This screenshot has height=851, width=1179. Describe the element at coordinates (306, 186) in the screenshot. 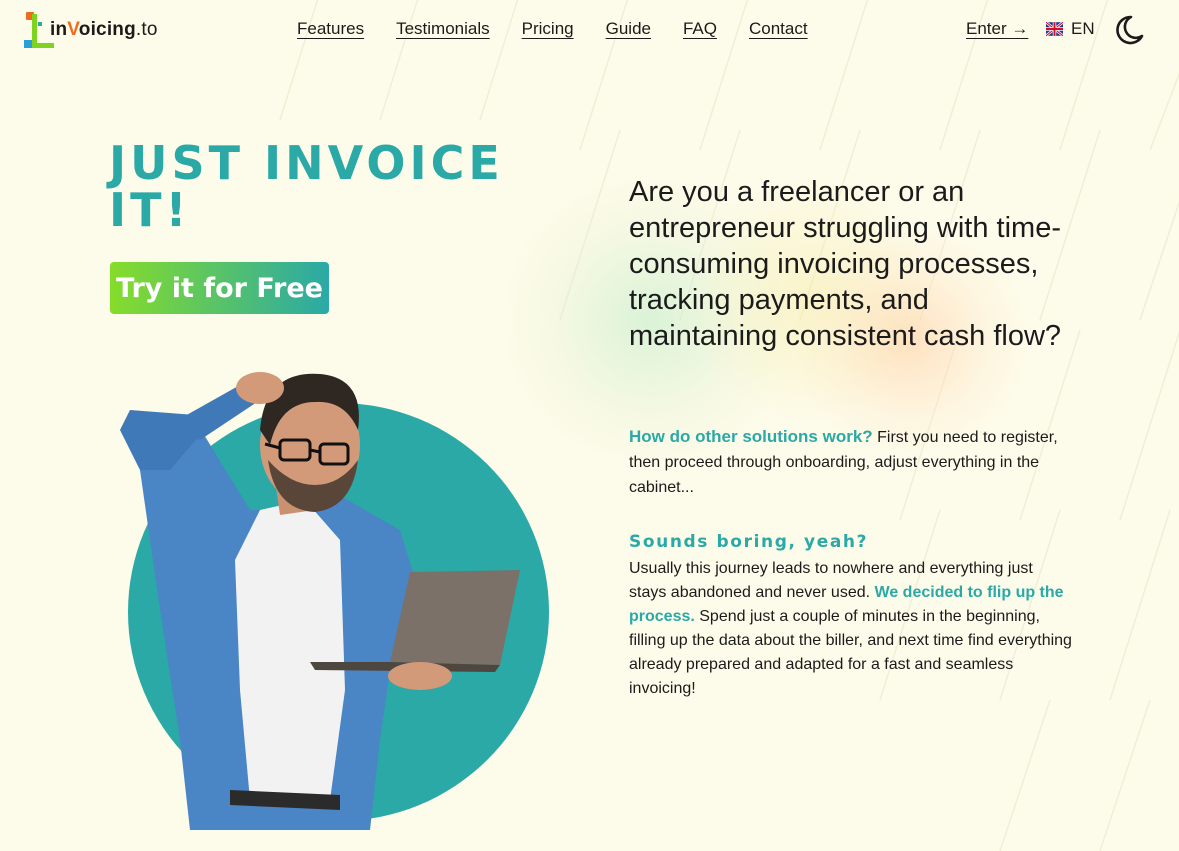

I see `hero-title: JUST INVOICE IT!` at that location.